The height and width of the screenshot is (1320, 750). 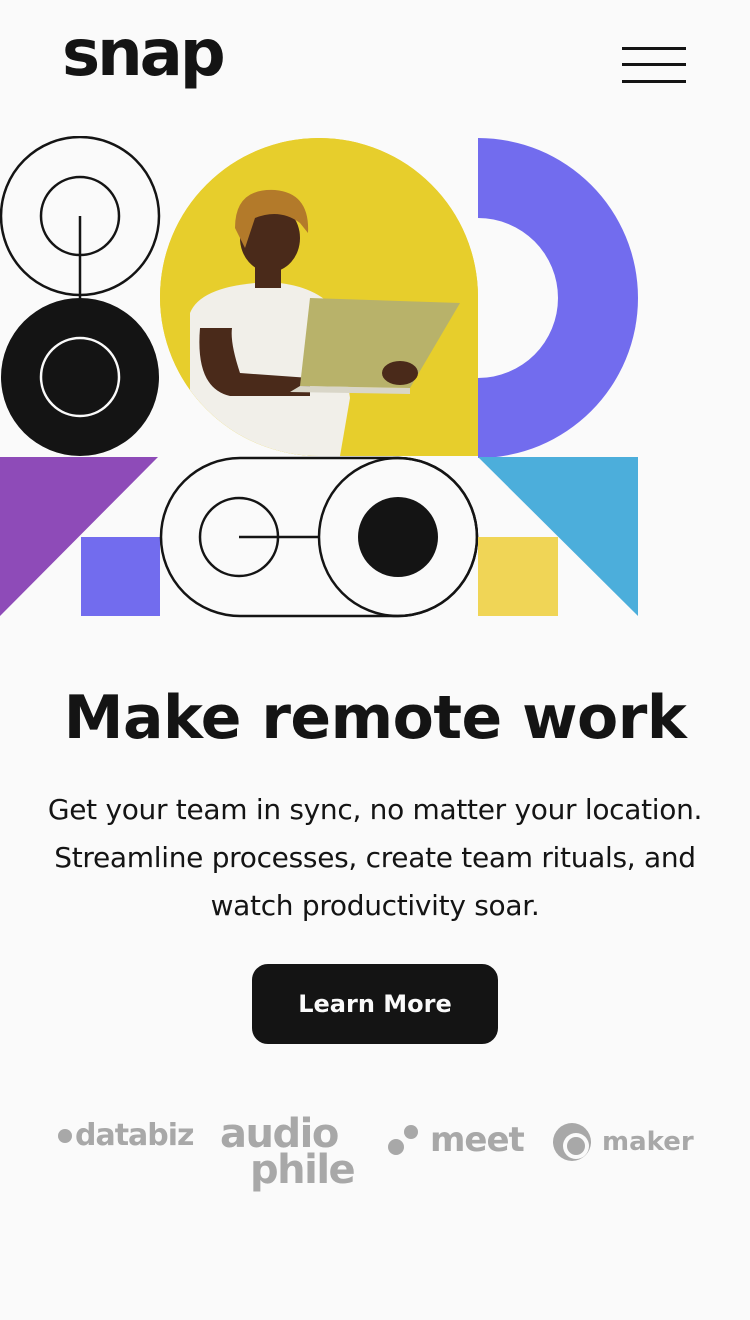 What do you see at coordinates (375, 1160) in the screenshot?
I see `client-logos: databiz audio phile meet maker` at bounding box center [375, 1160].